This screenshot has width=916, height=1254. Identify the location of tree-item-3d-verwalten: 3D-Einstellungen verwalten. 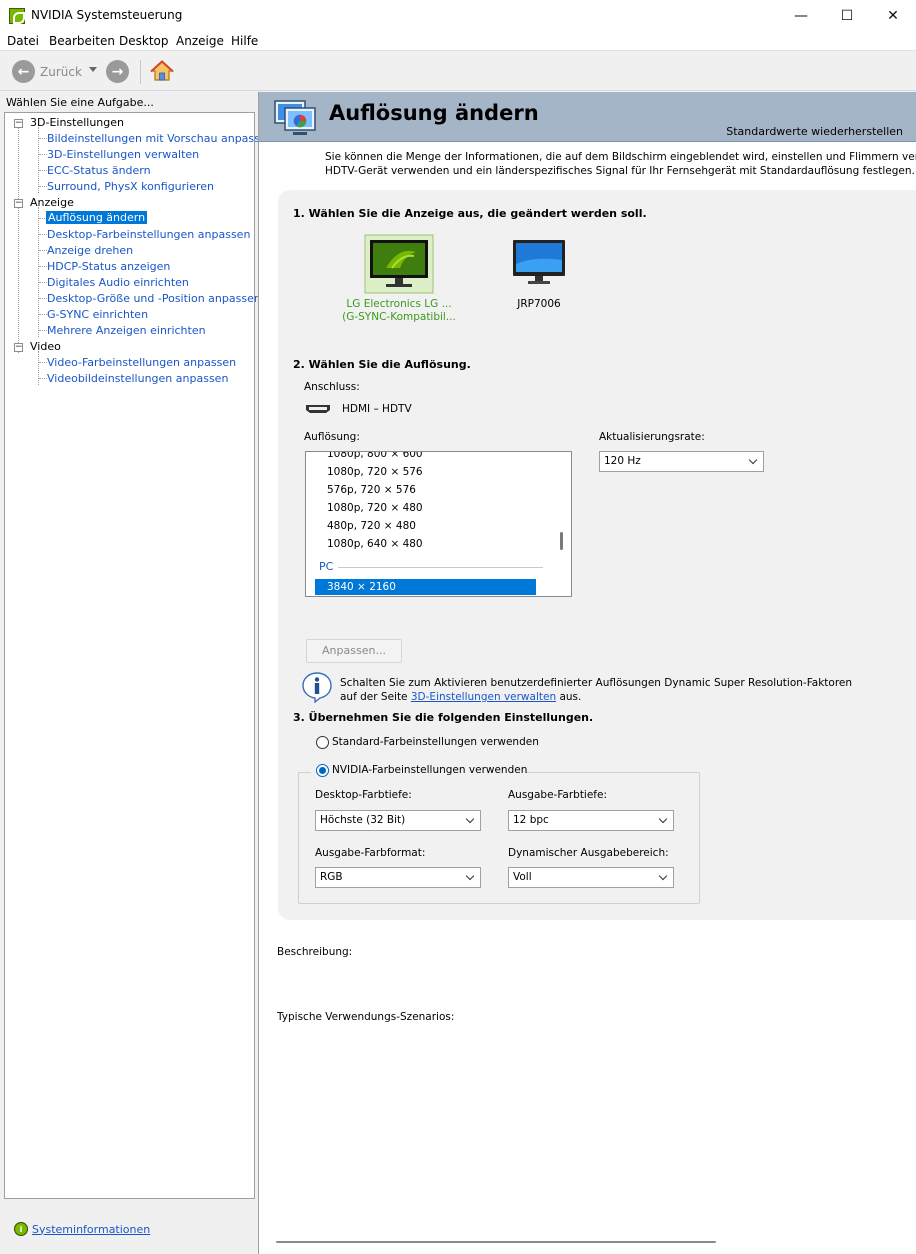
(123, 154).